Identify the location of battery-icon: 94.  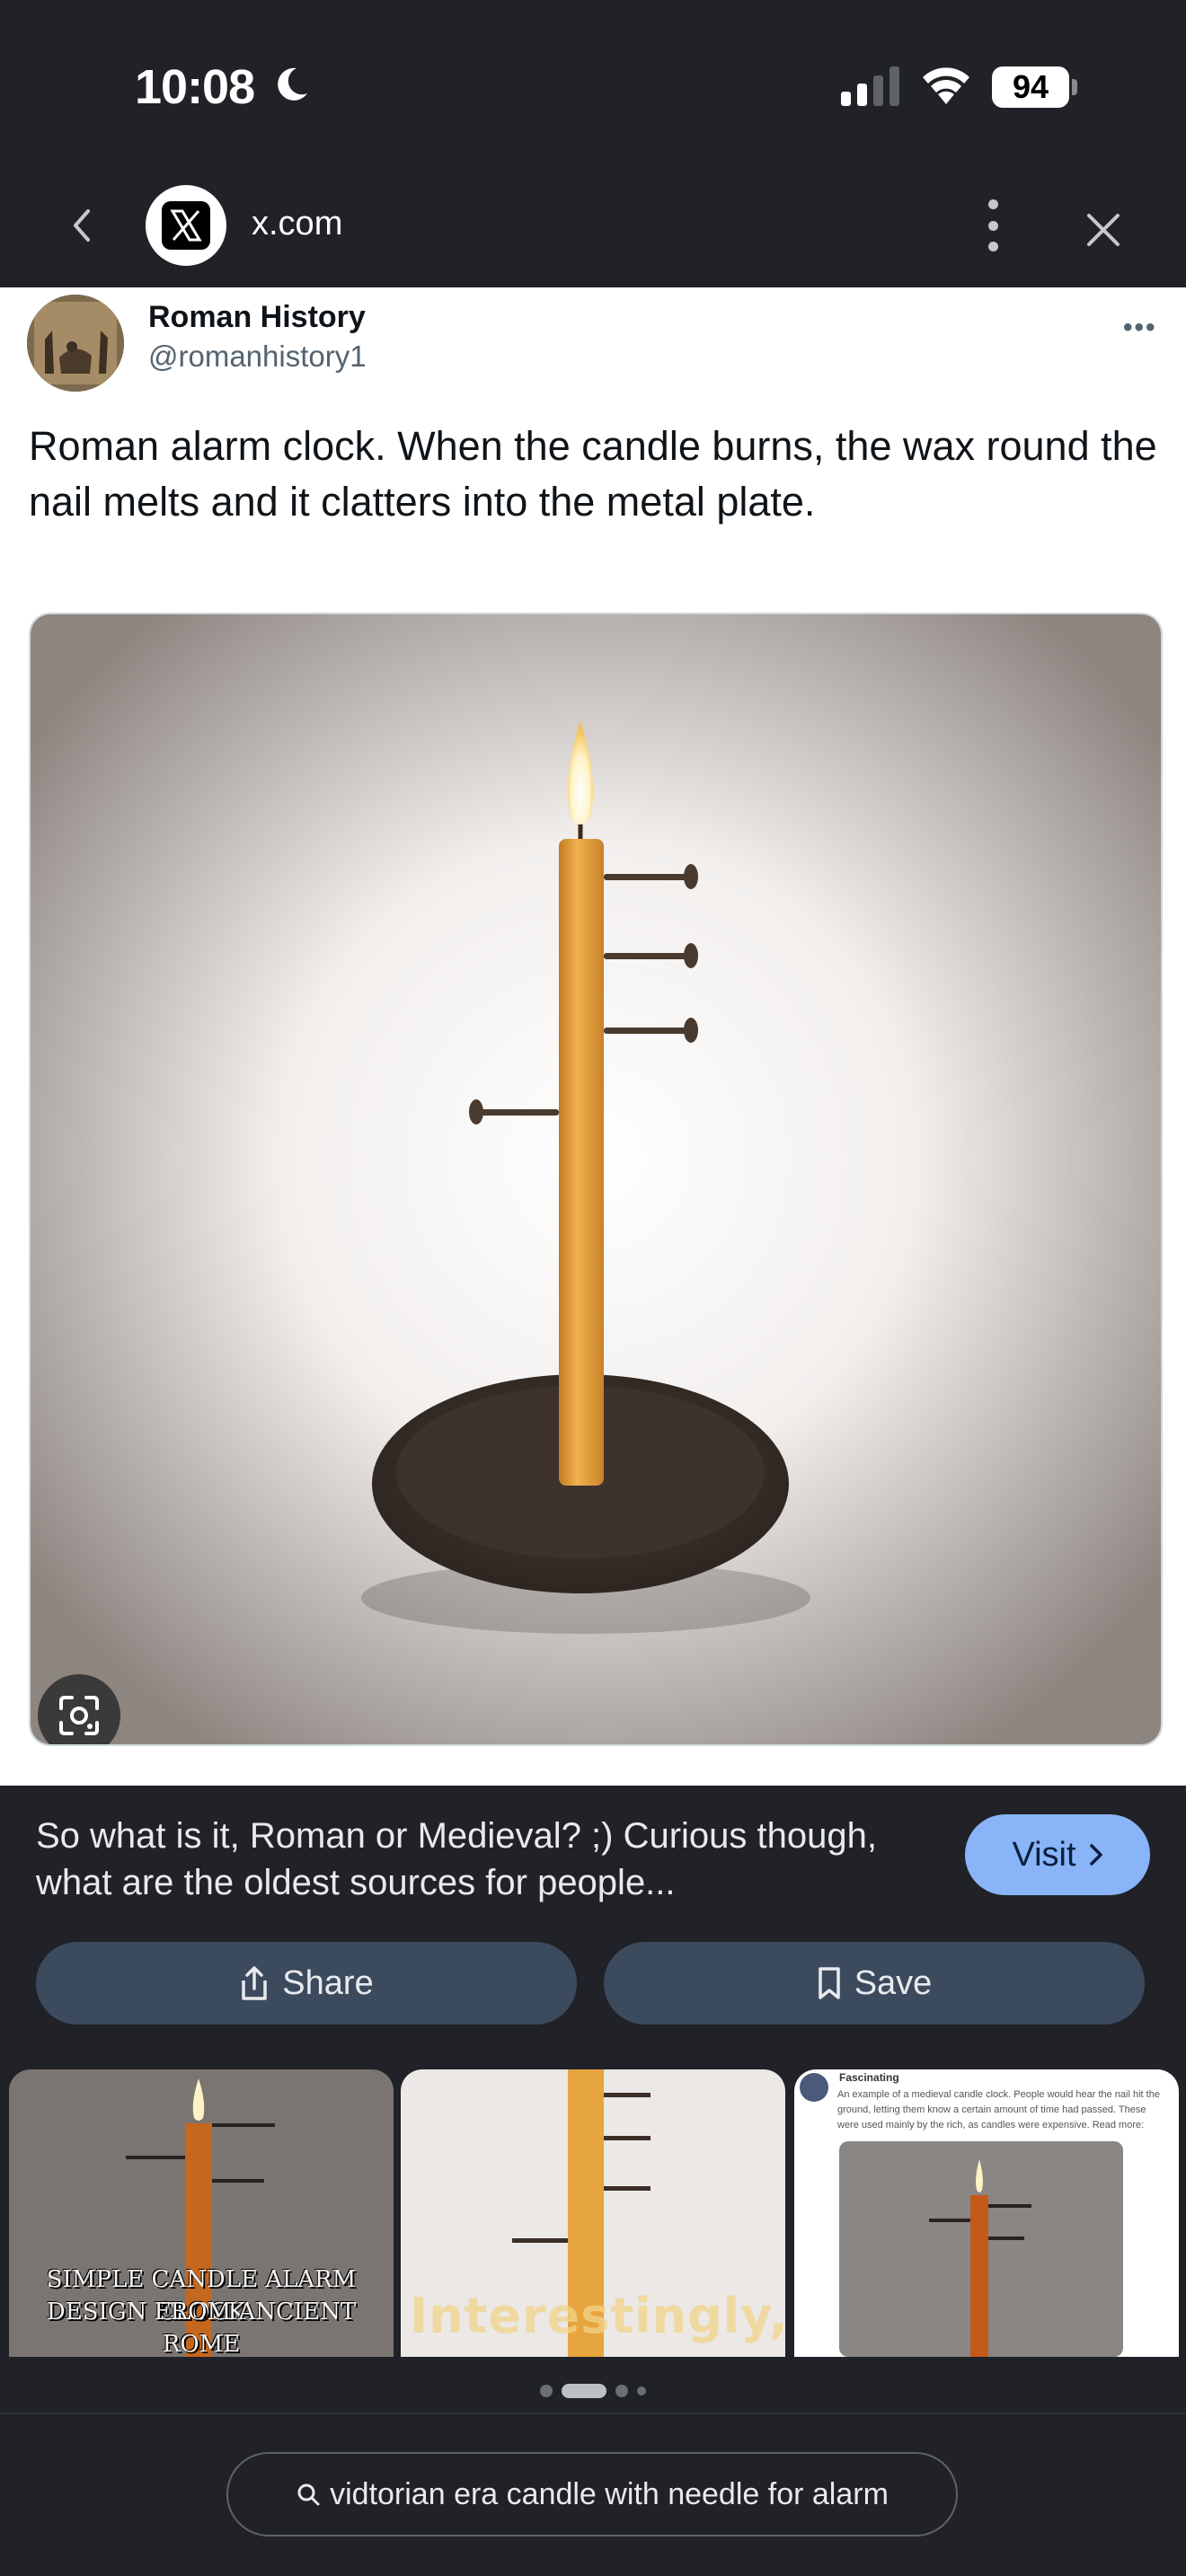
(1035, 87).